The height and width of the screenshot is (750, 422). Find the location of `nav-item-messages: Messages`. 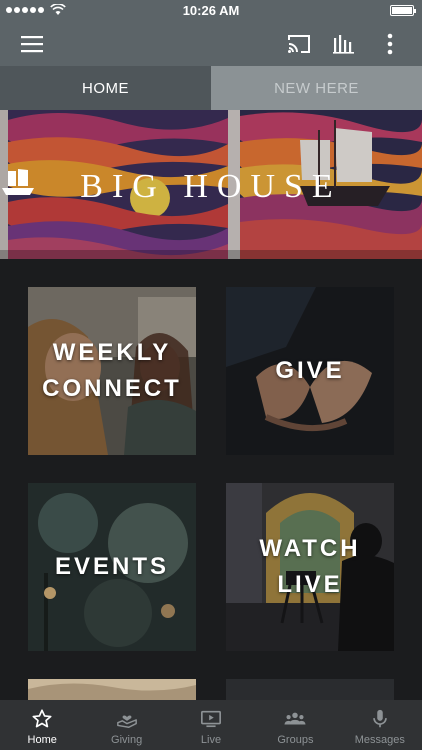

nav-item-messages: Messages is located at coordinates (380, 725).